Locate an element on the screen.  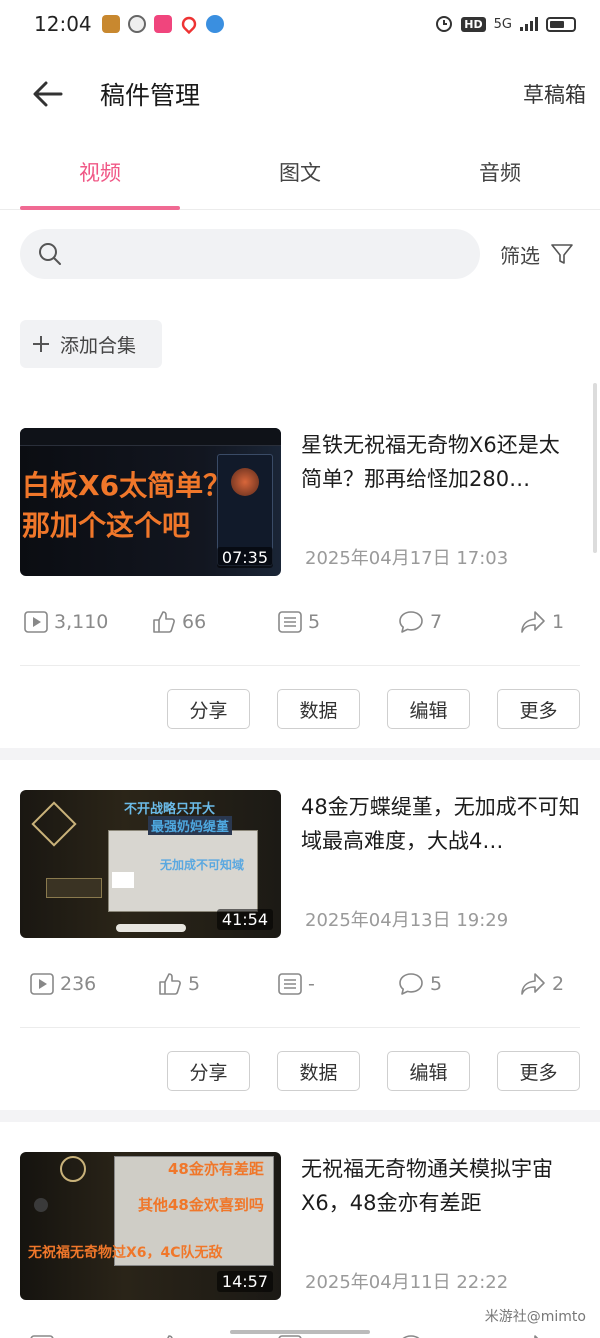
hd-icon: HD is located at coordinates (473, 24).